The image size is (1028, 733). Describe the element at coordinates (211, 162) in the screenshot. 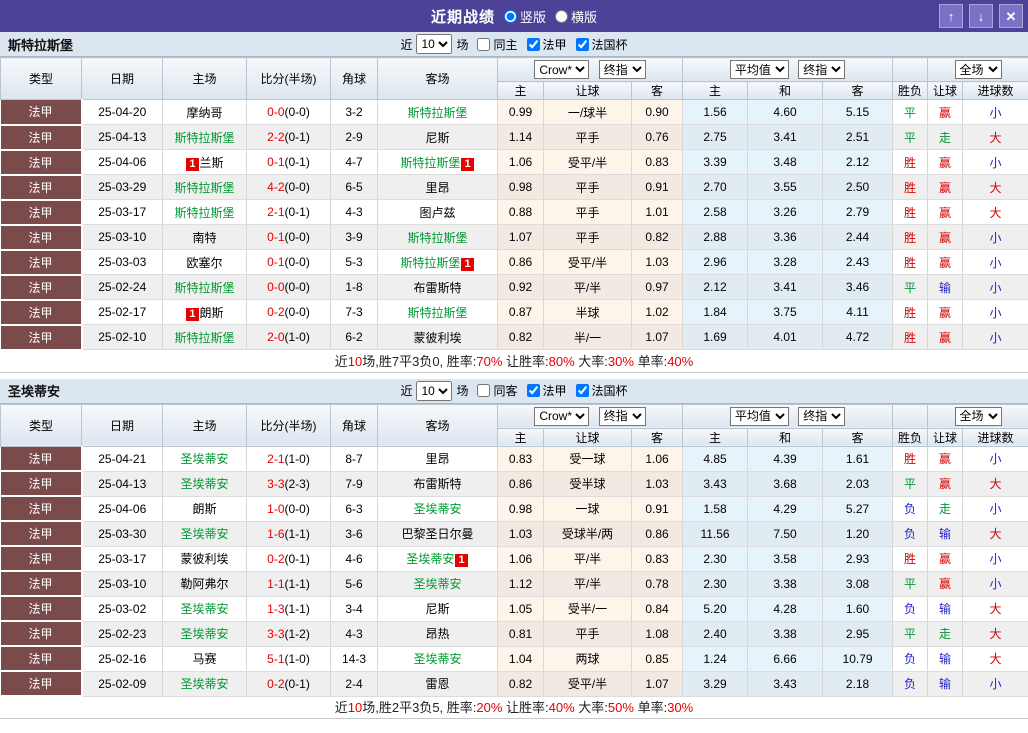

I see `team-name: 兰斯` at that location.